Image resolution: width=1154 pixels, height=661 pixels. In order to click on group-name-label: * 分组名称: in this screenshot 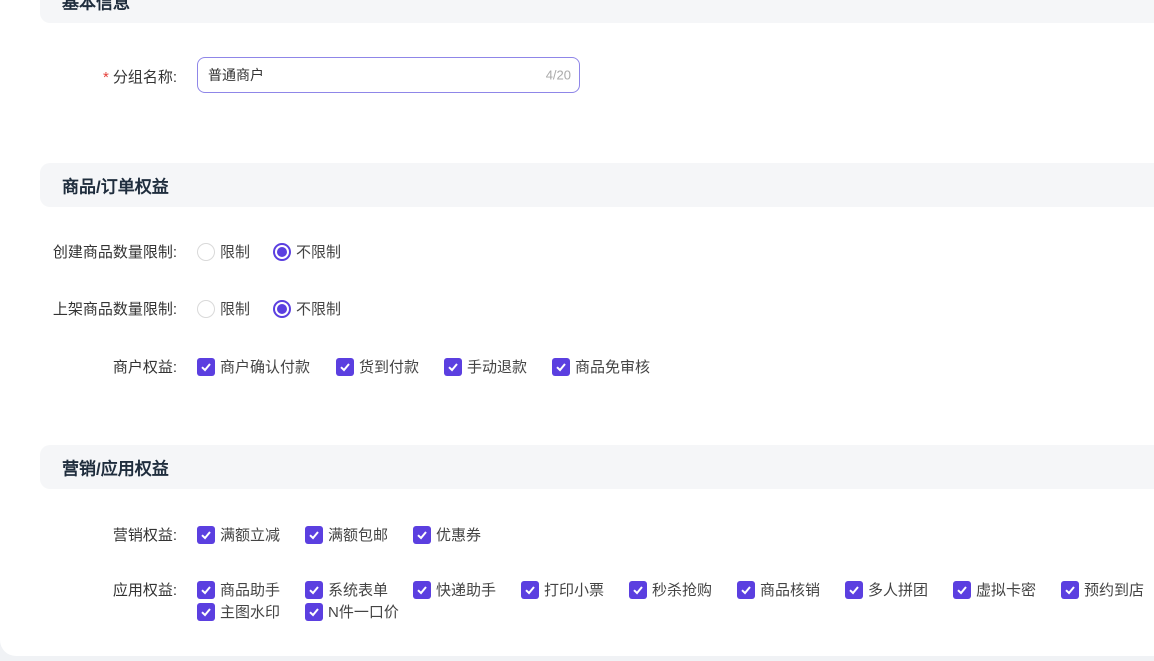, I will do `click(139, 77)`.